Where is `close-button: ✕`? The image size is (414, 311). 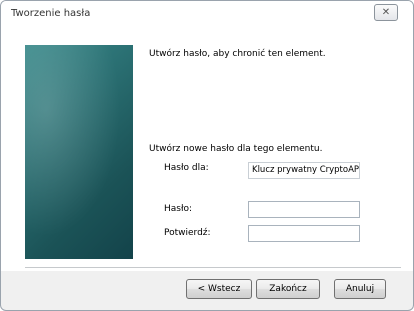
close-button: ✕ is located at coordinates (386, 12).